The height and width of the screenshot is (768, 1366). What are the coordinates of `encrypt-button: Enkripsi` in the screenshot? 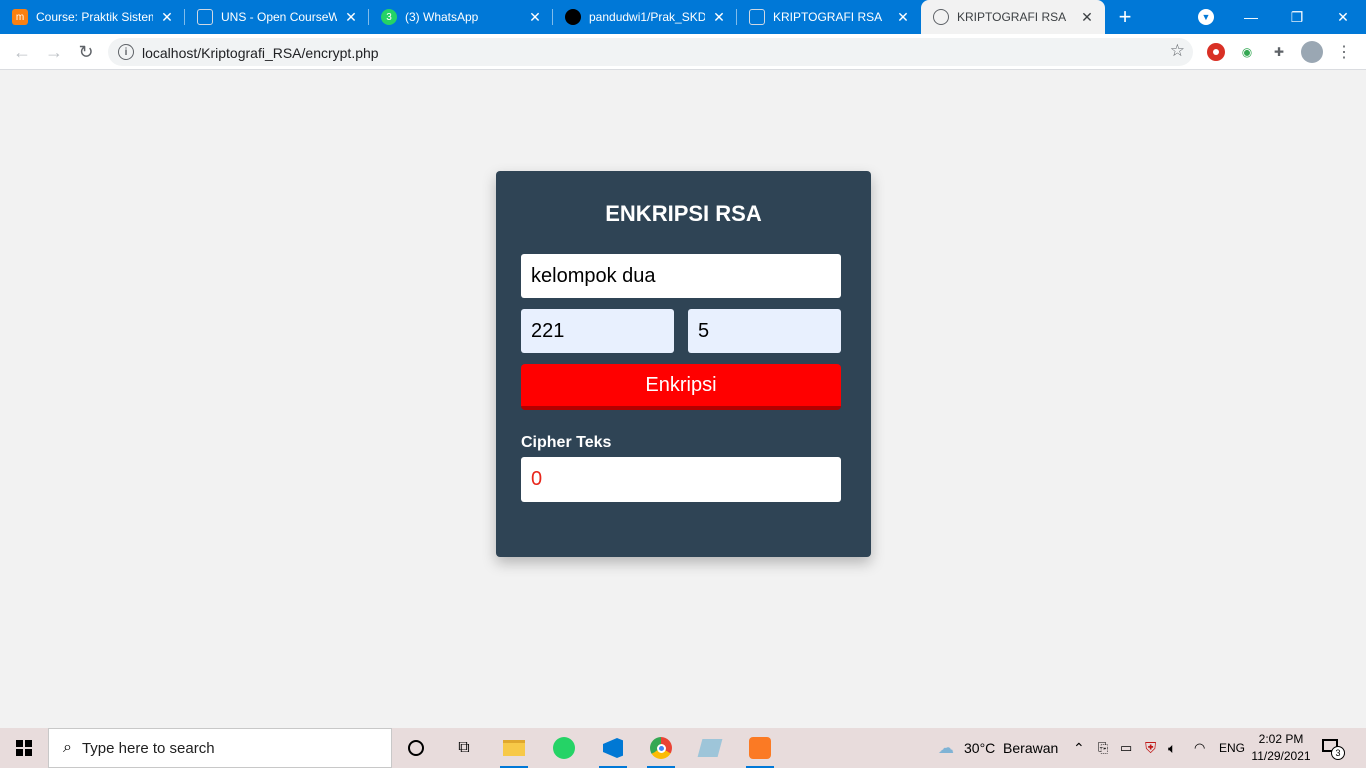 It's located at (681, 387).